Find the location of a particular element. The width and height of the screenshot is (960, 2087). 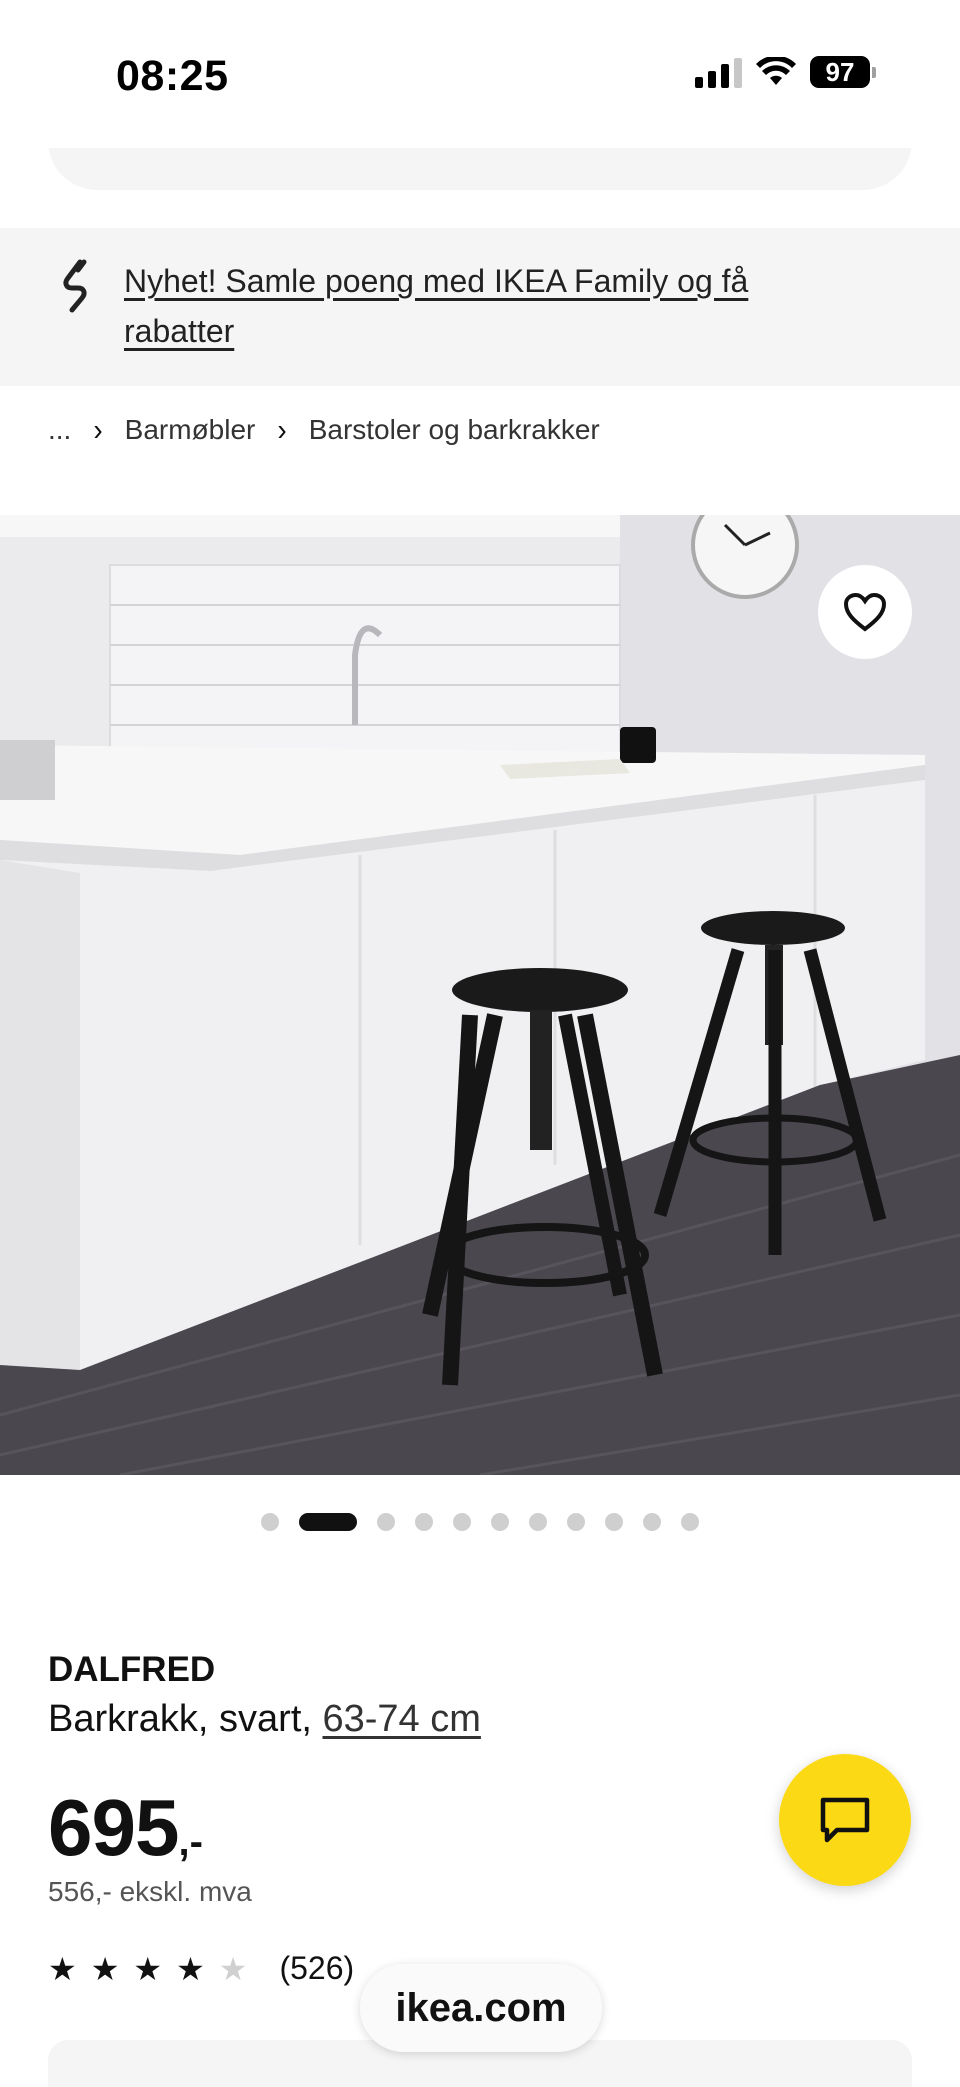

status-icons: 97 is located at coordinates (785, 72).